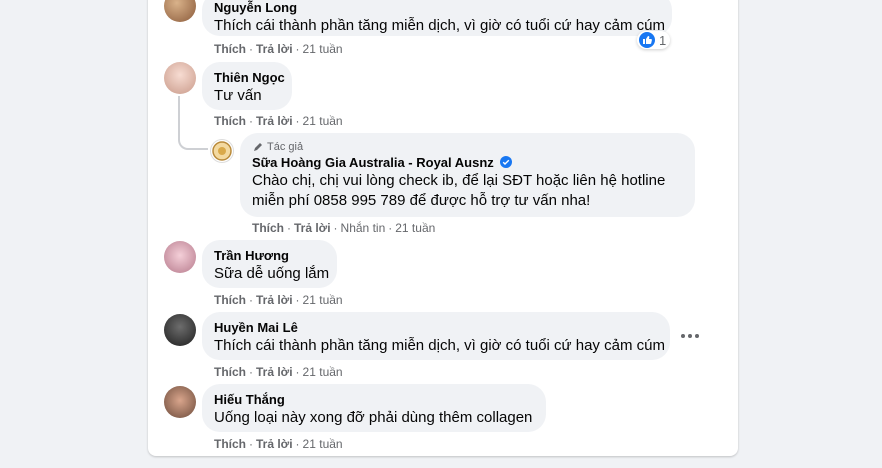  I want to click on comment-text: Sữa dễ uống lắm, so click(272, 273).